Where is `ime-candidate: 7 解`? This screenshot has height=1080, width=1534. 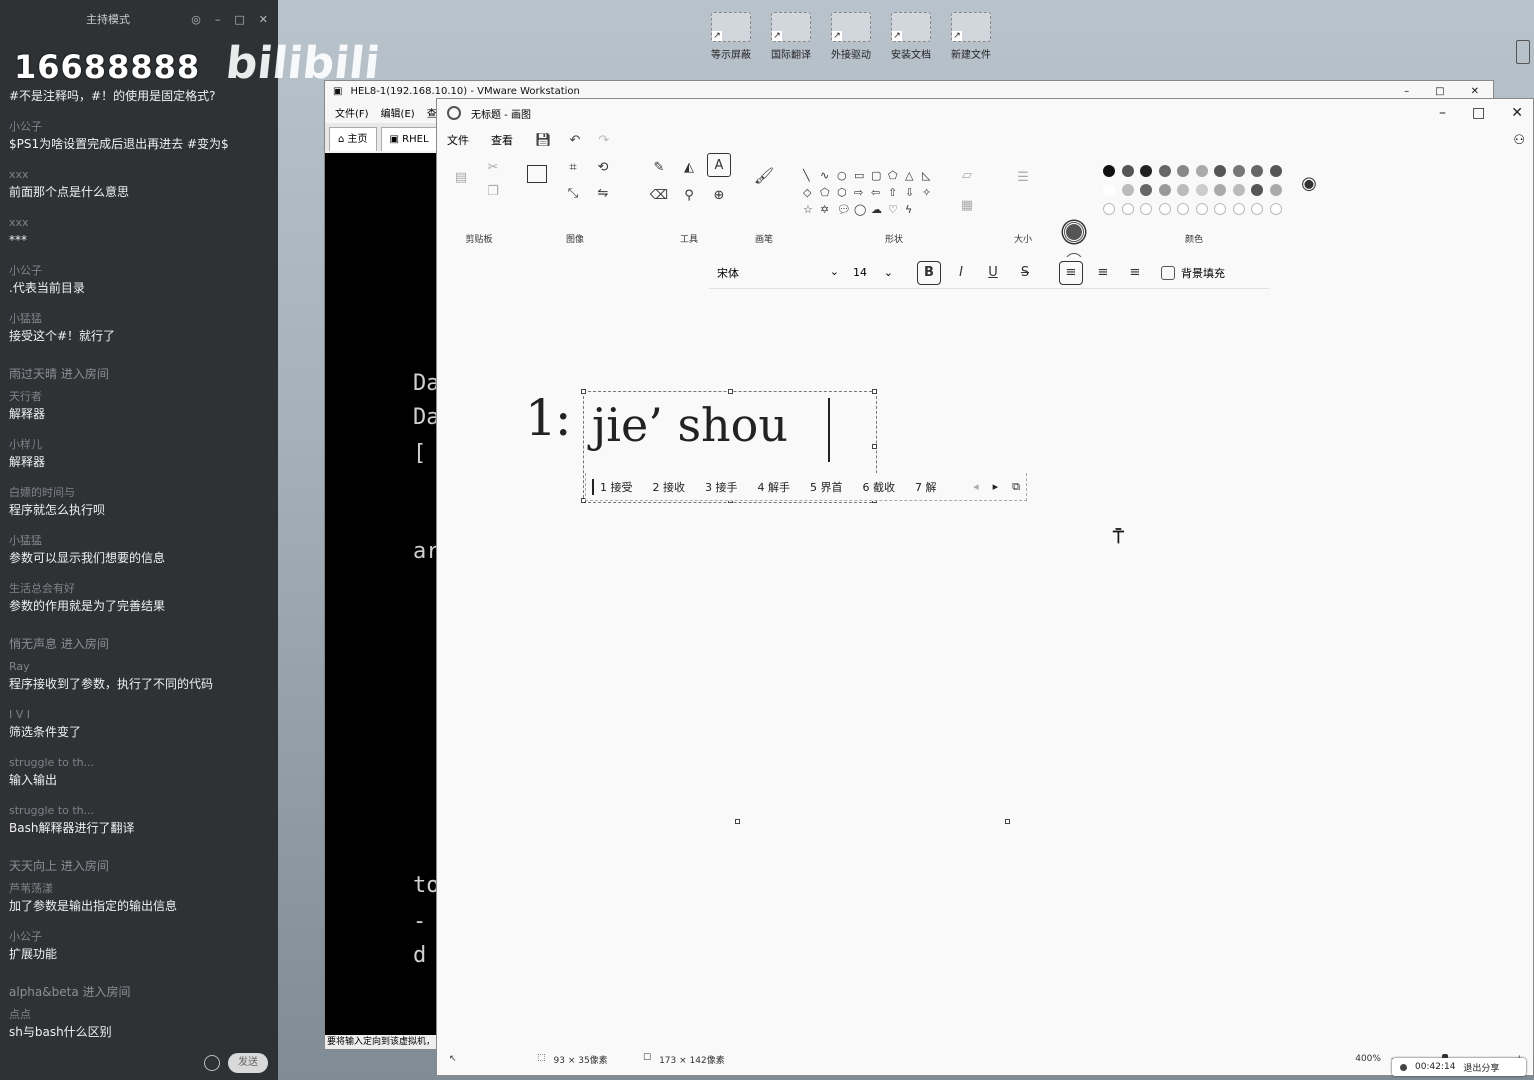 ime-candidate: 7 解 is located at coordinates (926, 487).